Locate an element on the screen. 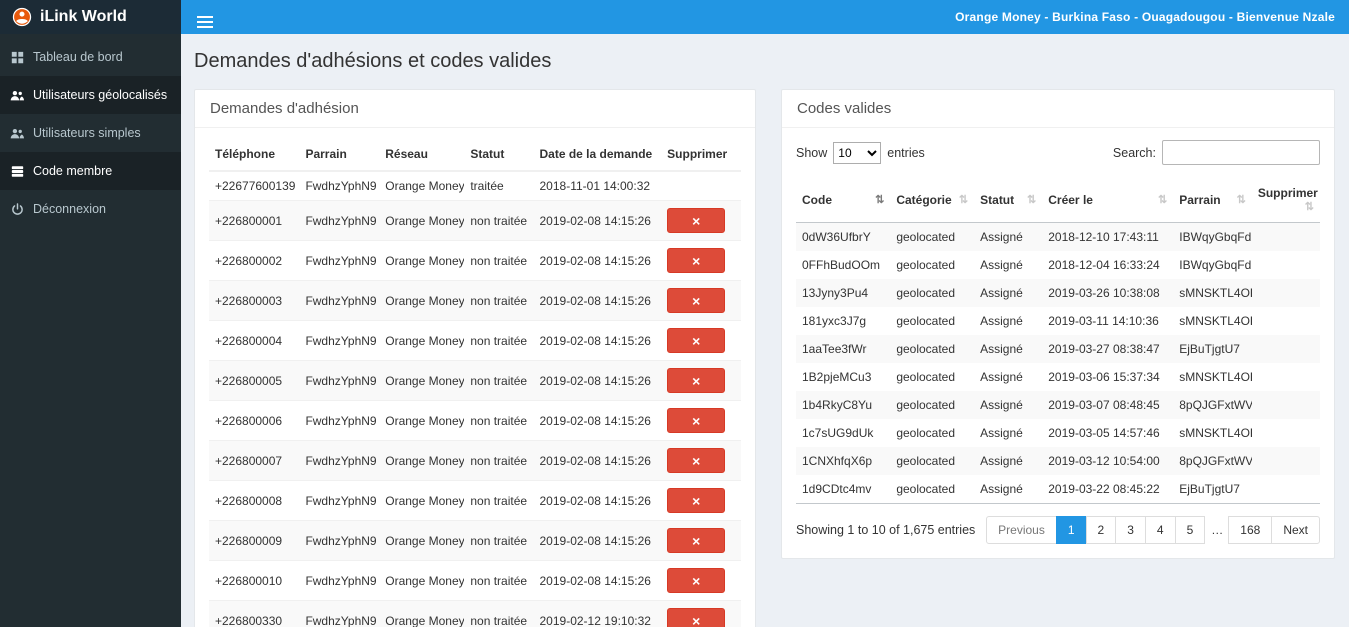 This screenshot has width=1349, height=627. sidebar-item-deconnexion: Déconnexion is located at coordinates (90, 209).